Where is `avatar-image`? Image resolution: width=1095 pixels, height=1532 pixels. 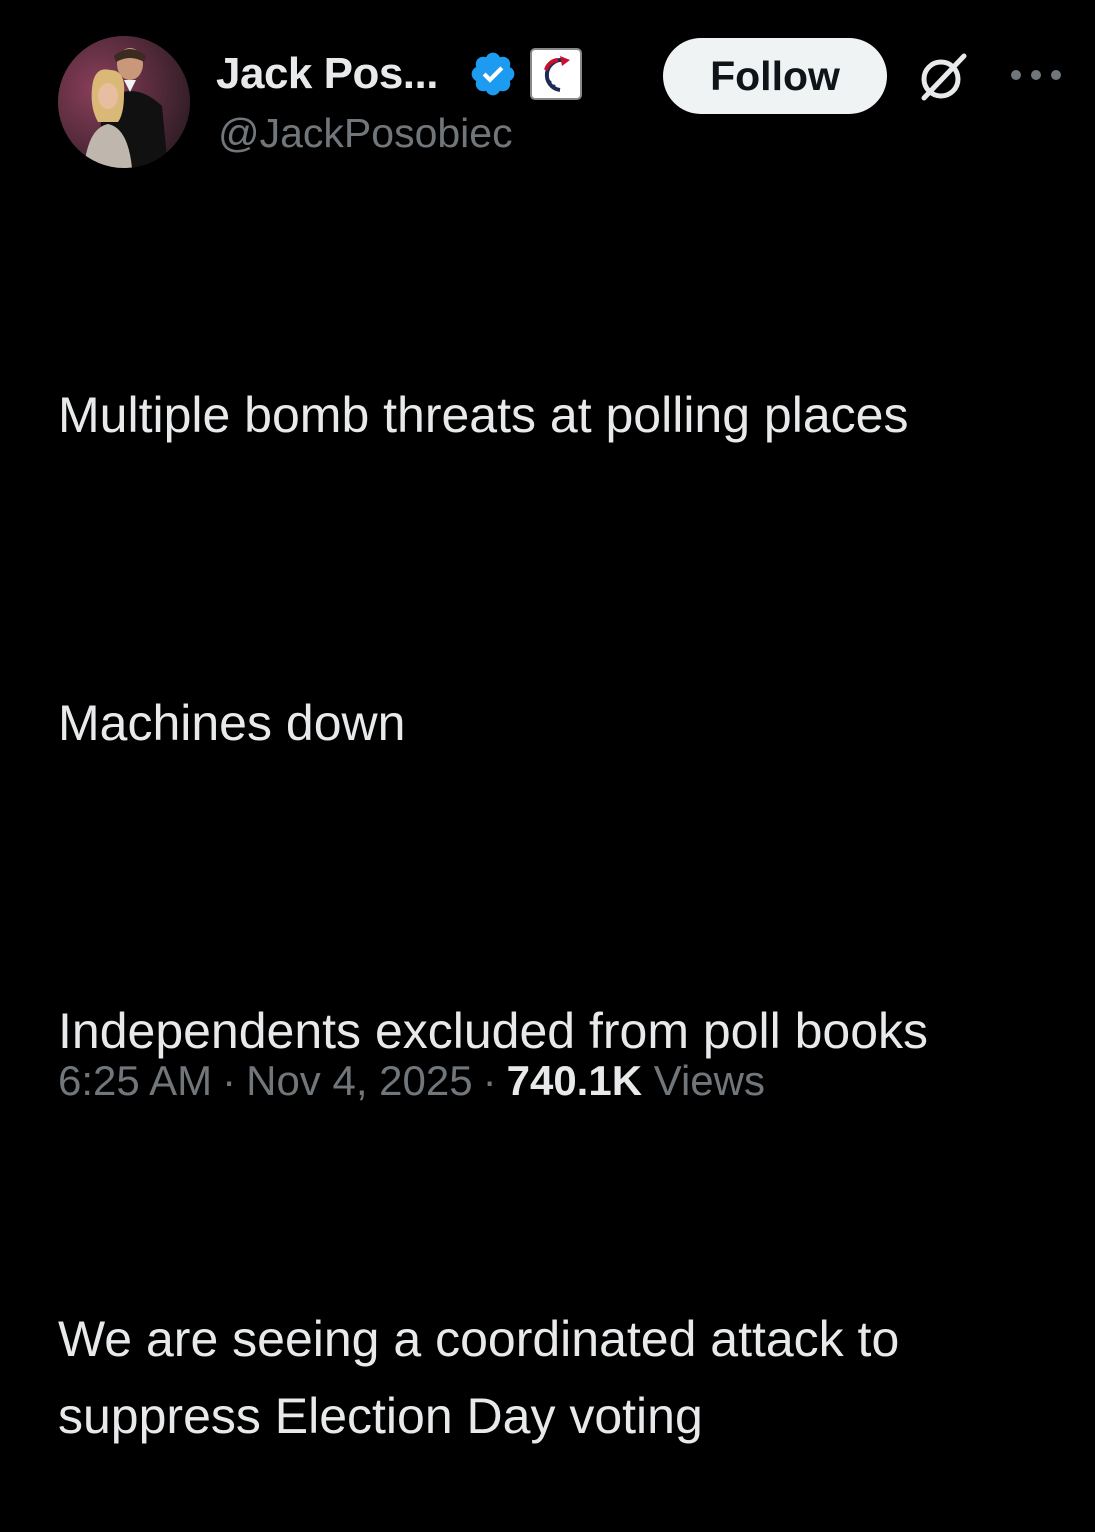
avatar-image is located at coordinates (124, 102).